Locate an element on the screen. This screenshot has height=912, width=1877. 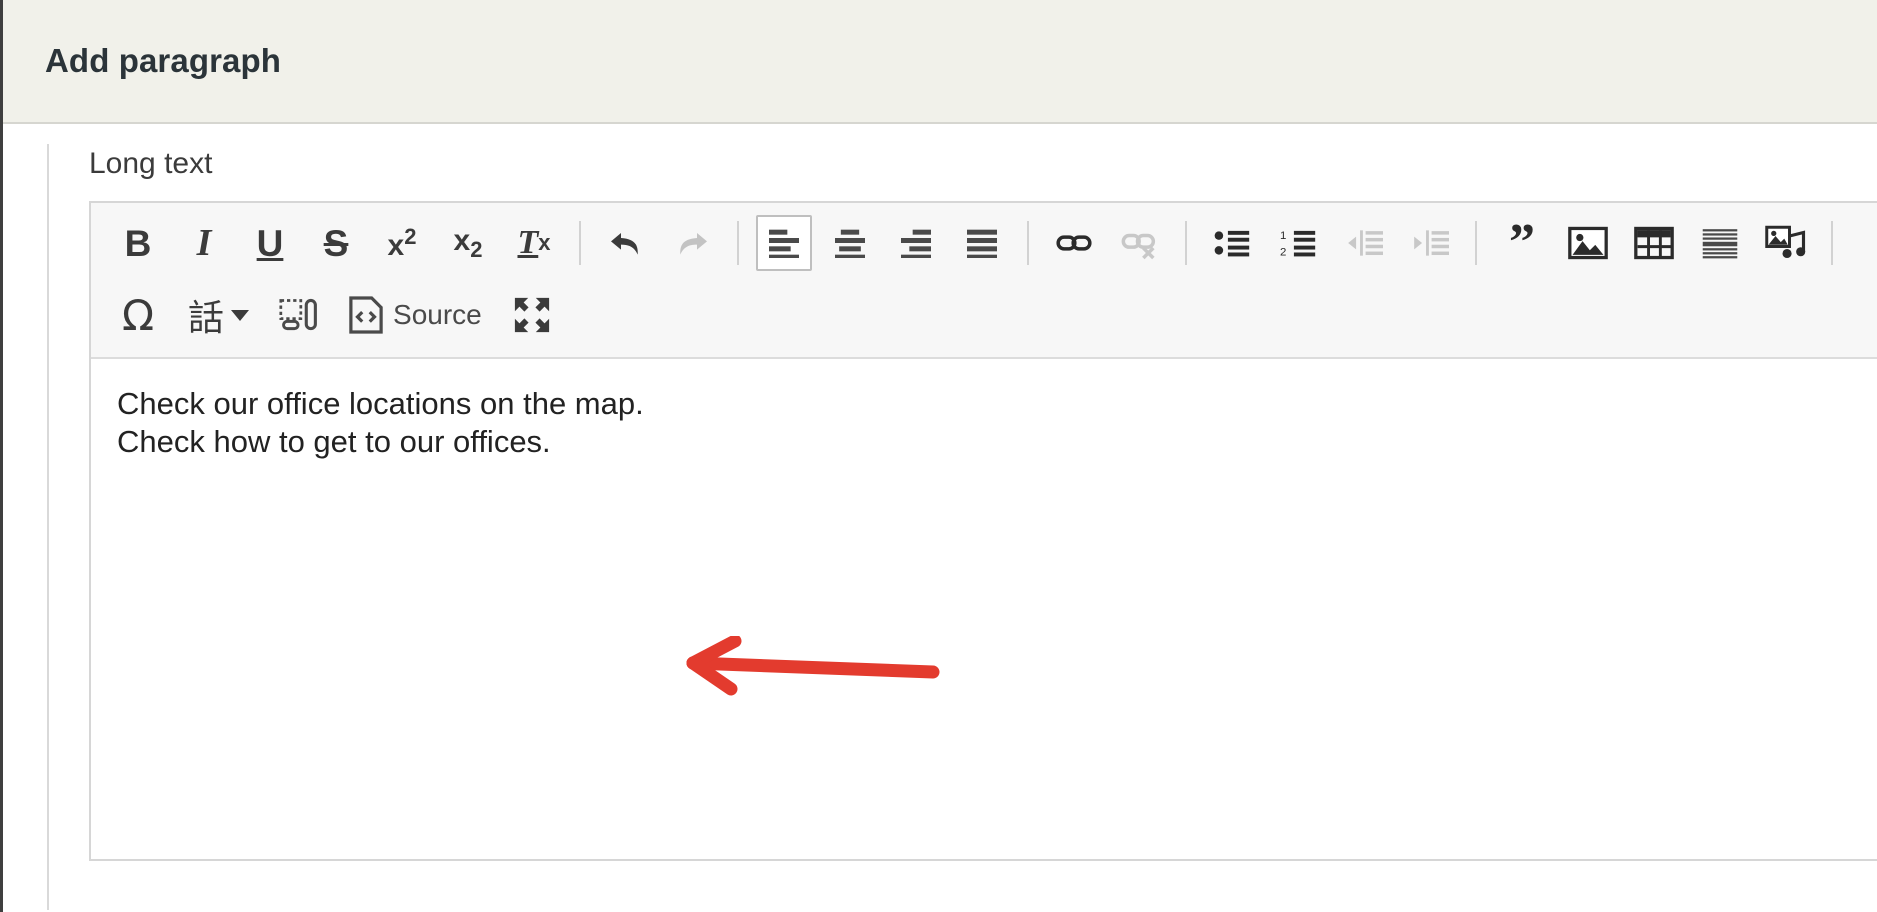
numbered-list-icon: 1 2 is located at coordinates (1298, 243).